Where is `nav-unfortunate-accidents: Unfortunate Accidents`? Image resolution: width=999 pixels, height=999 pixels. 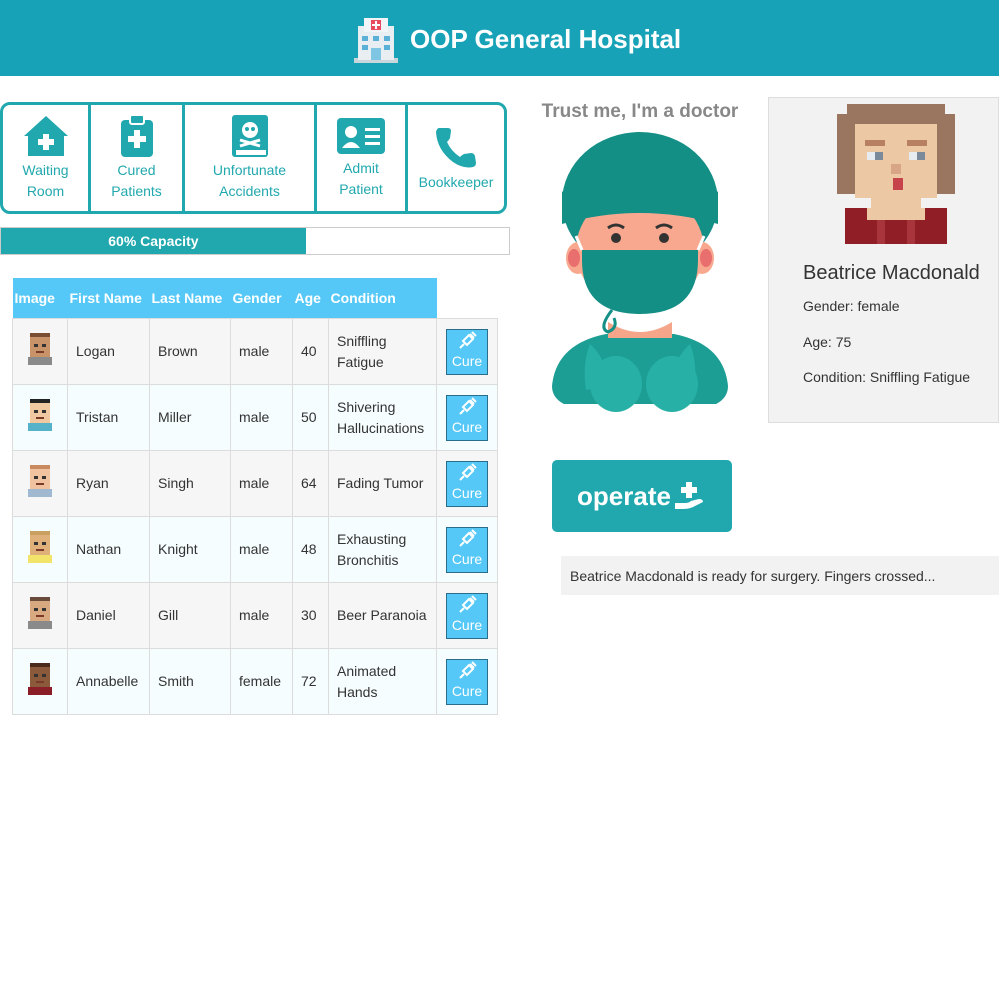 nav-unfortunate-accidents: Unfortunate Accidents is located at coordinates (251, 158).